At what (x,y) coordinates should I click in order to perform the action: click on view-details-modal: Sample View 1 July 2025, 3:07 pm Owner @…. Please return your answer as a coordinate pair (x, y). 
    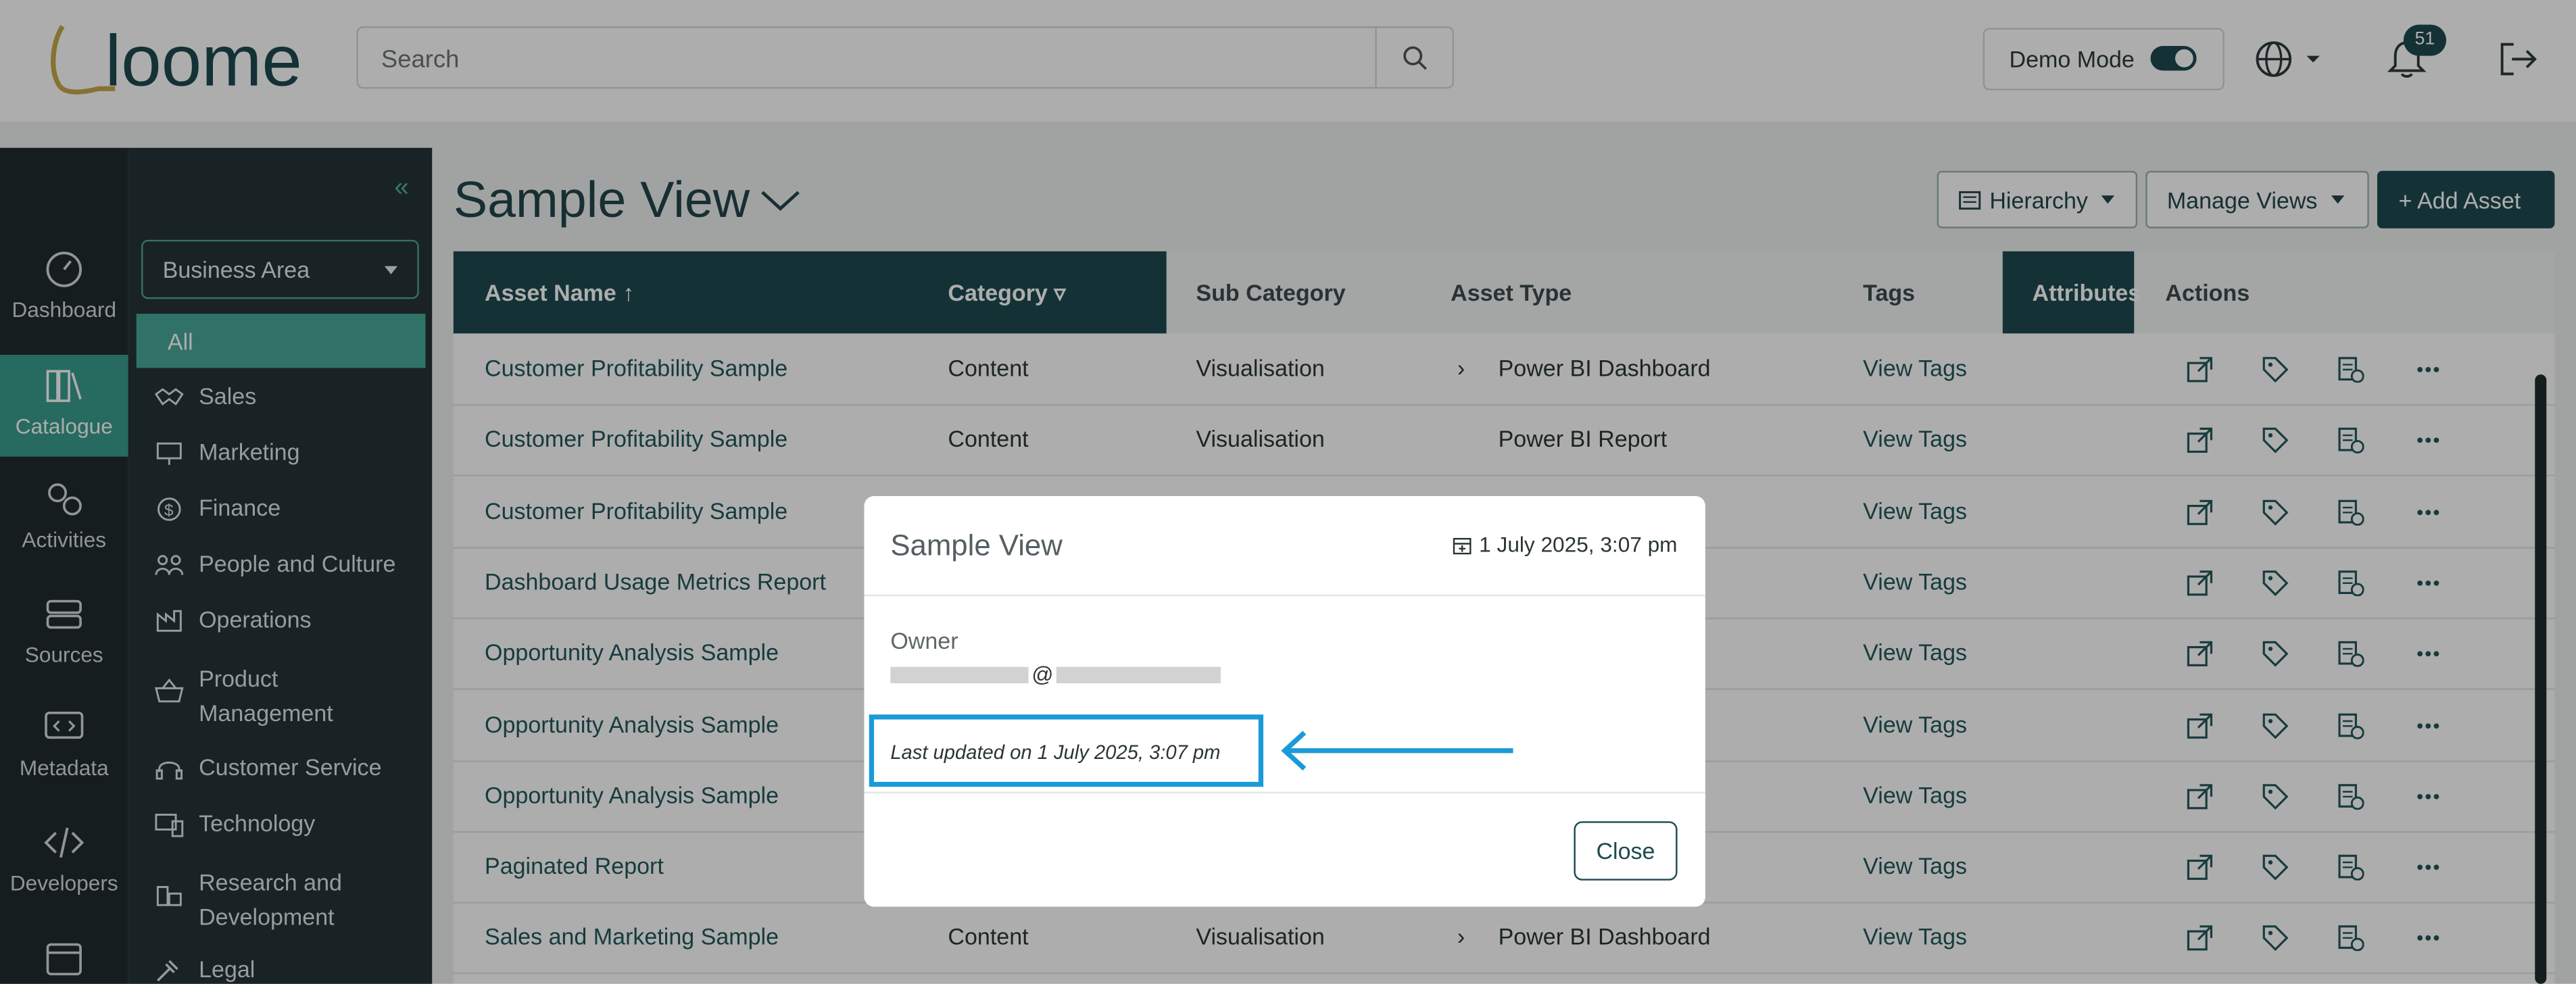
    Looking at the image, I should click on (1284, 701).